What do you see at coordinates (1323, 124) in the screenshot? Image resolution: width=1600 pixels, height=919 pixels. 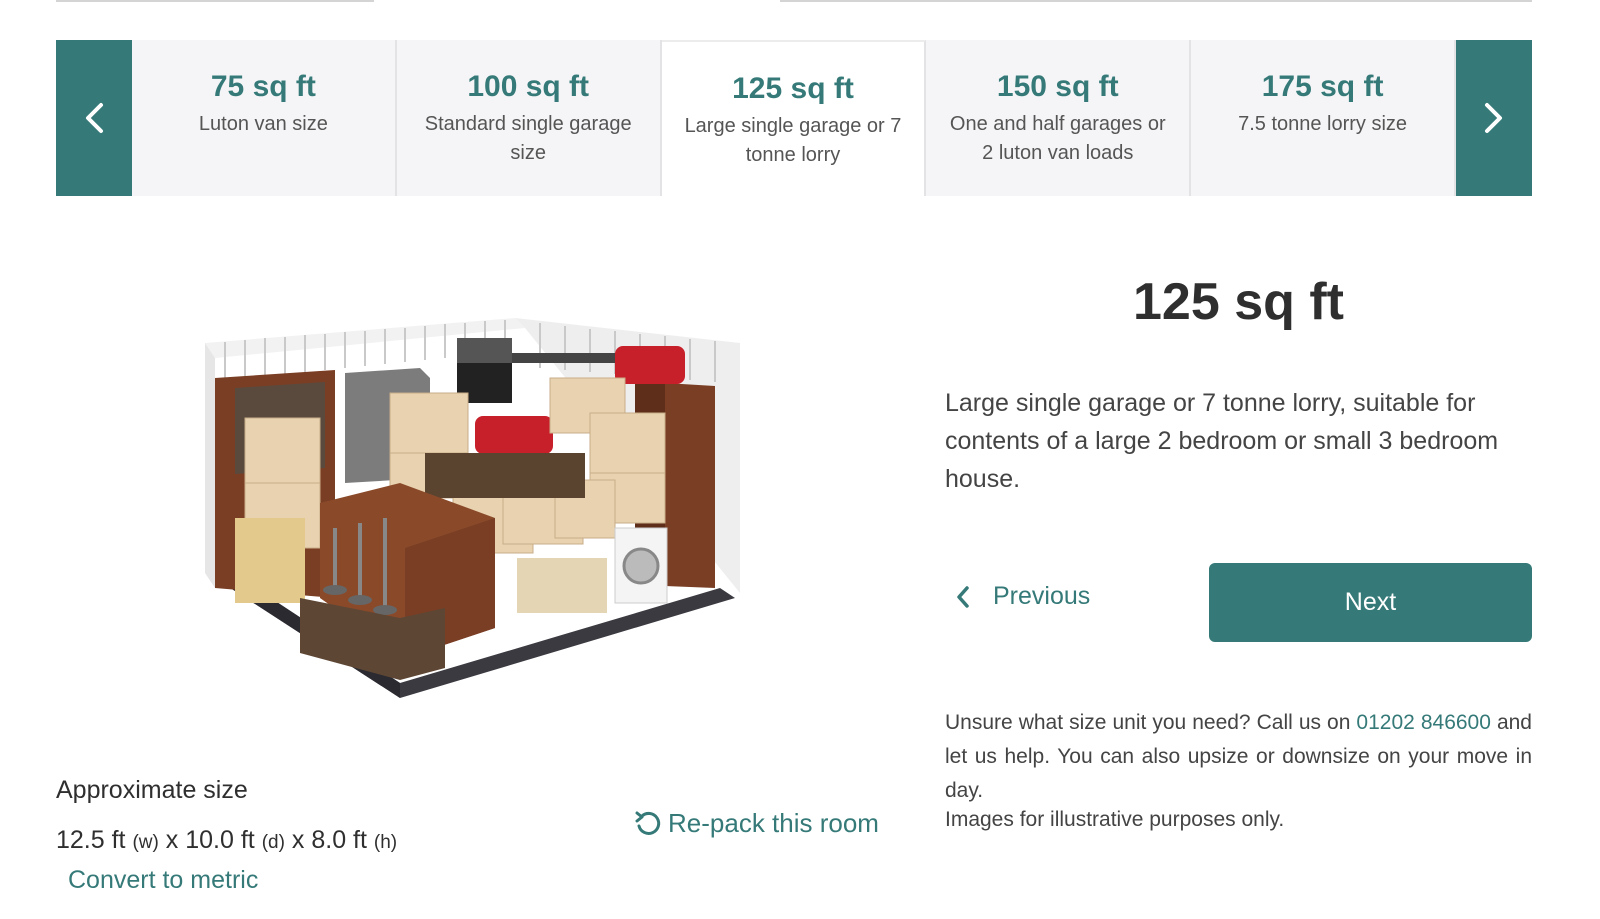 I see `size-card-description: 7.5 tonne lorry size` at bounding box center [1323, 124].